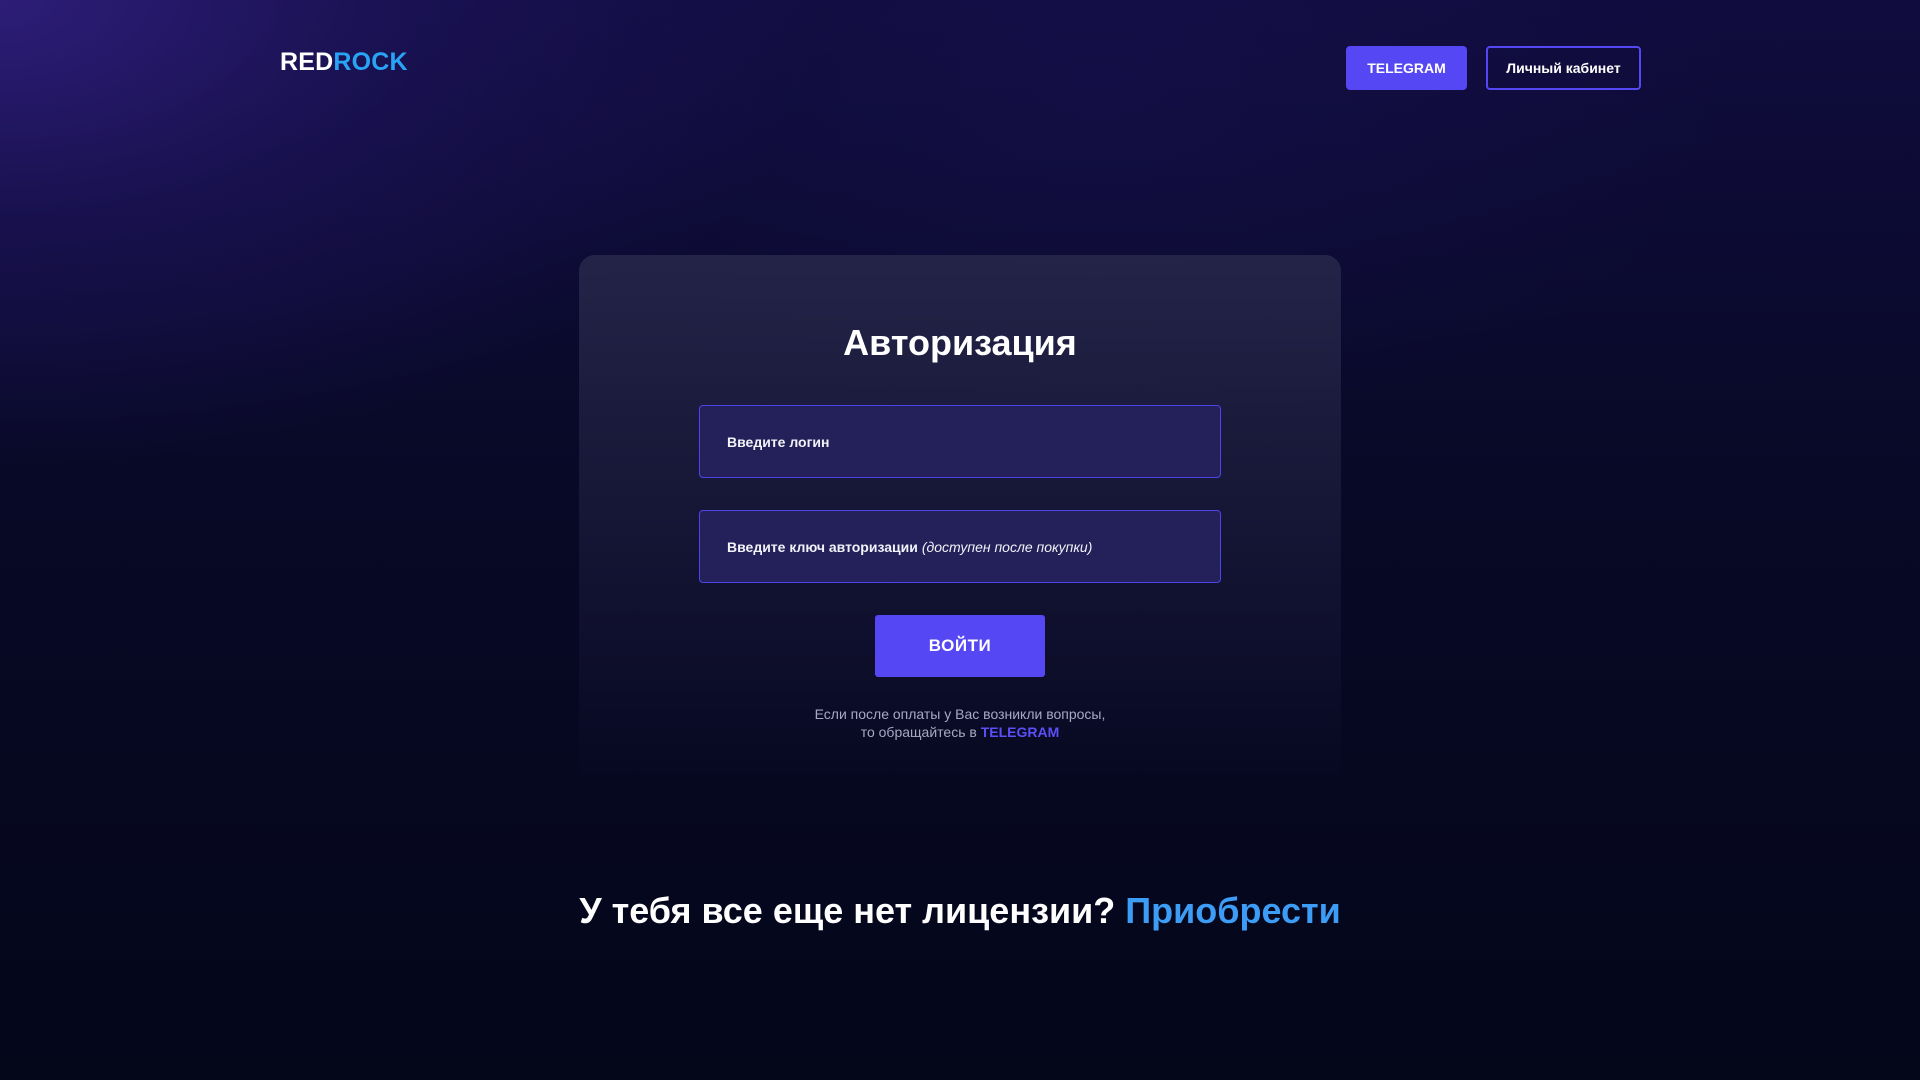 The height and width of the screenshot is (1080, 1920). I want to click on support-note-line2: то обращайтесь в TELEGRAM, so click(960, 732).